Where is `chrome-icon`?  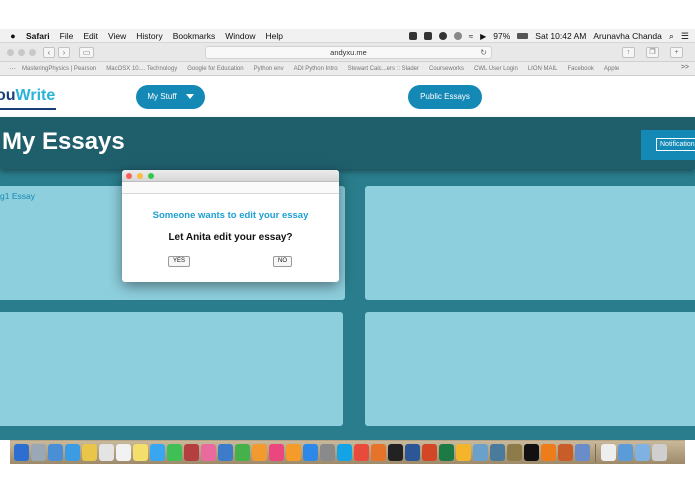
chrome-icon is located at coordinates (361, 452).